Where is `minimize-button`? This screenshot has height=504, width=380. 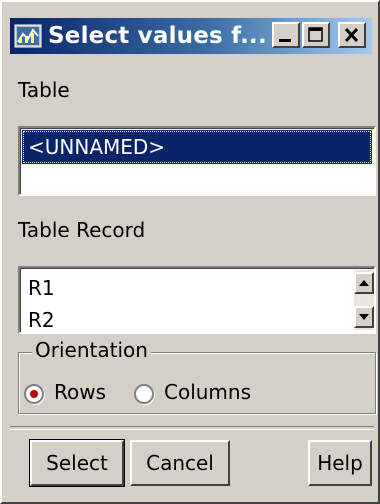
minimize-button is located at coordinates (286, 35).